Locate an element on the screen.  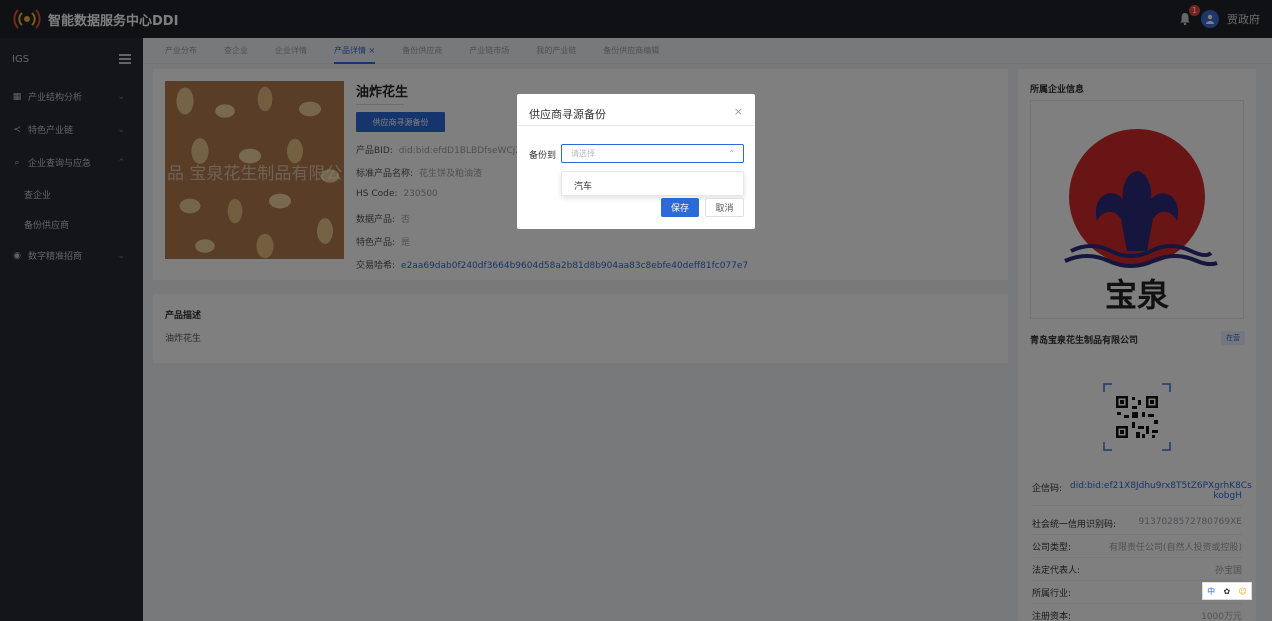
close-icon: × is located at coordinates (738, 111).